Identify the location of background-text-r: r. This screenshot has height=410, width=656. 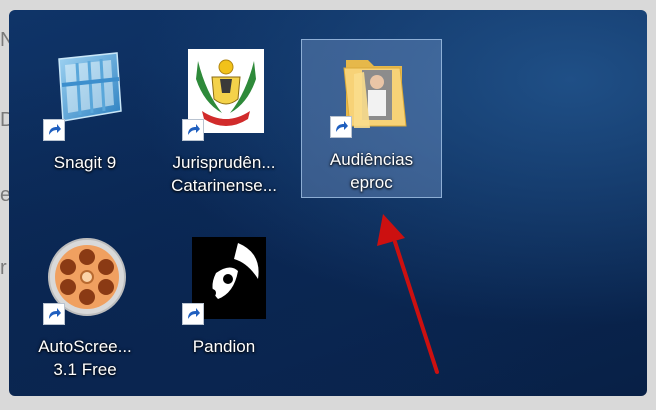
(3, 268).